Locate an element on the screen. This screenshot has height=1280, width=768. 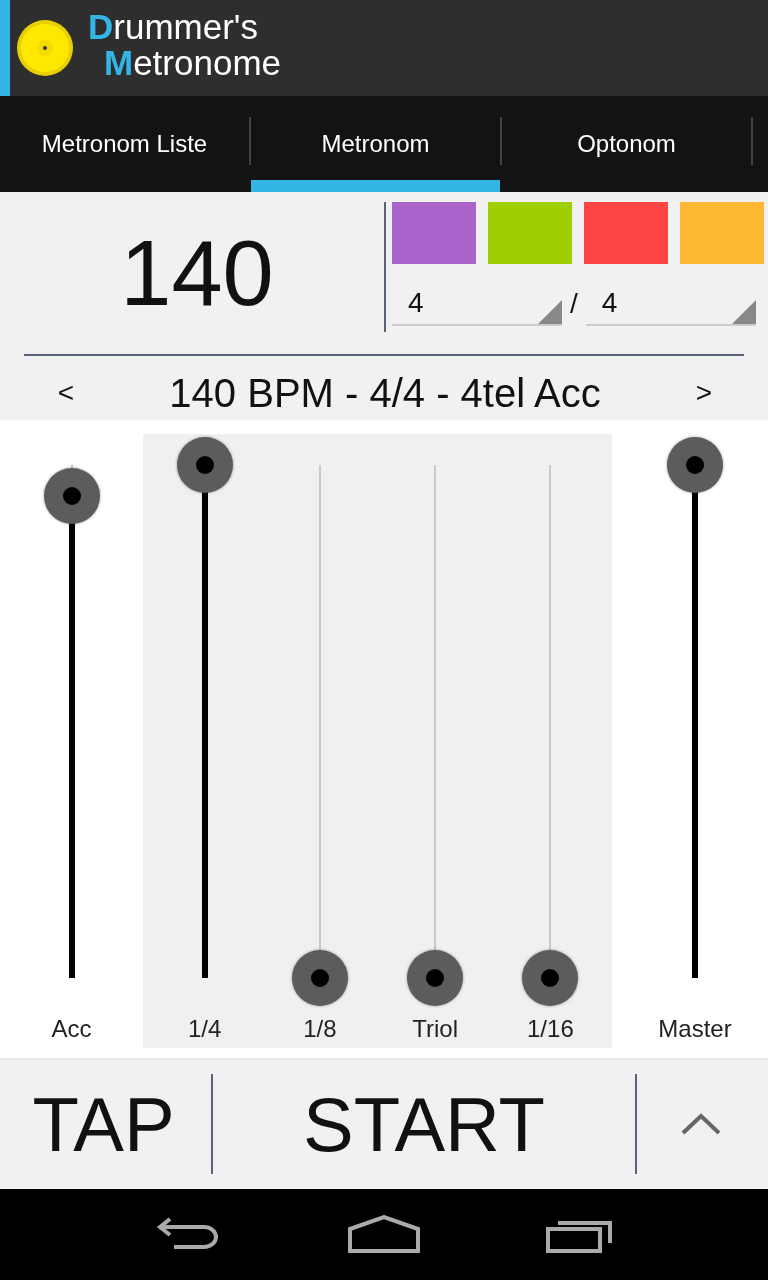
tap-button: TAP is located at coordinates (105, 1124).